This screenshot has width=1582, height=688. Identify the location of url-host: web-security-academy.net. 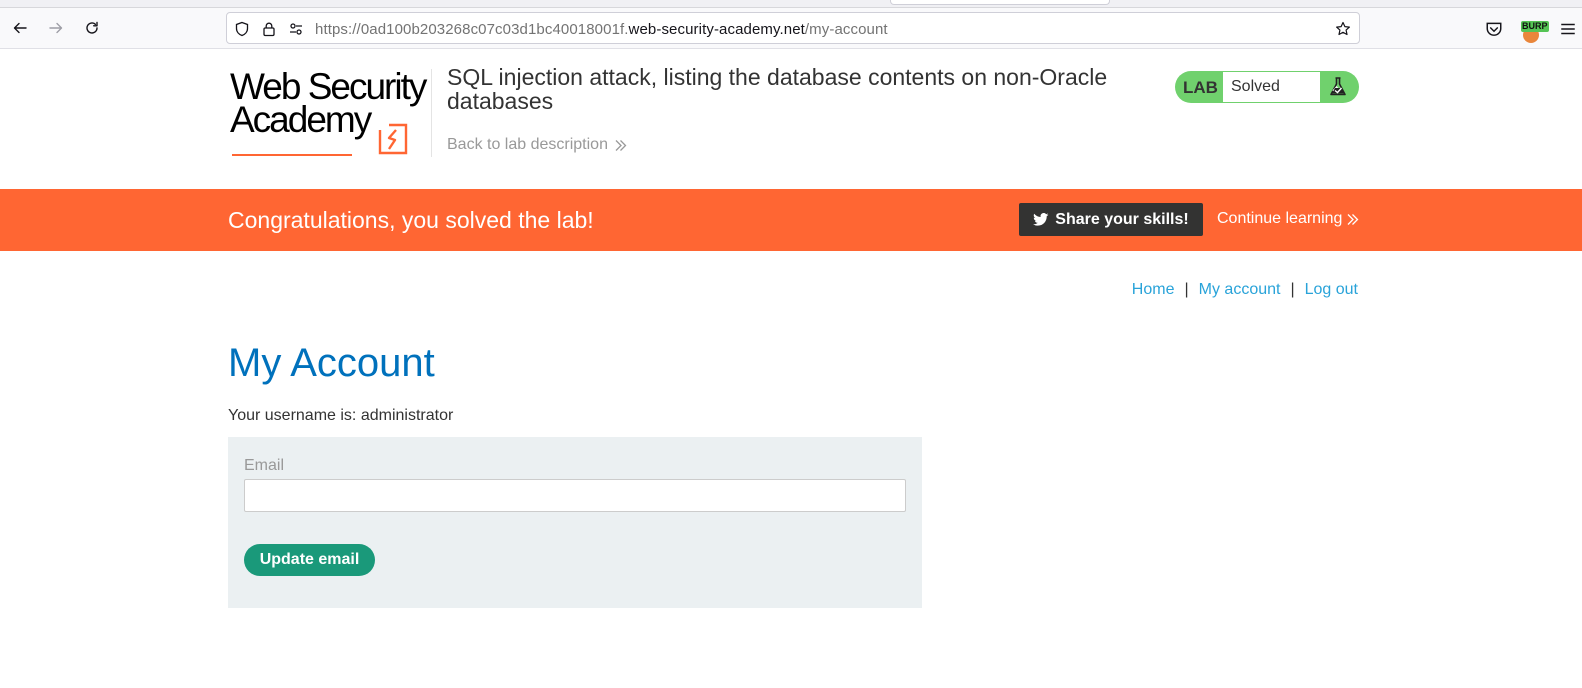
(716, 29).